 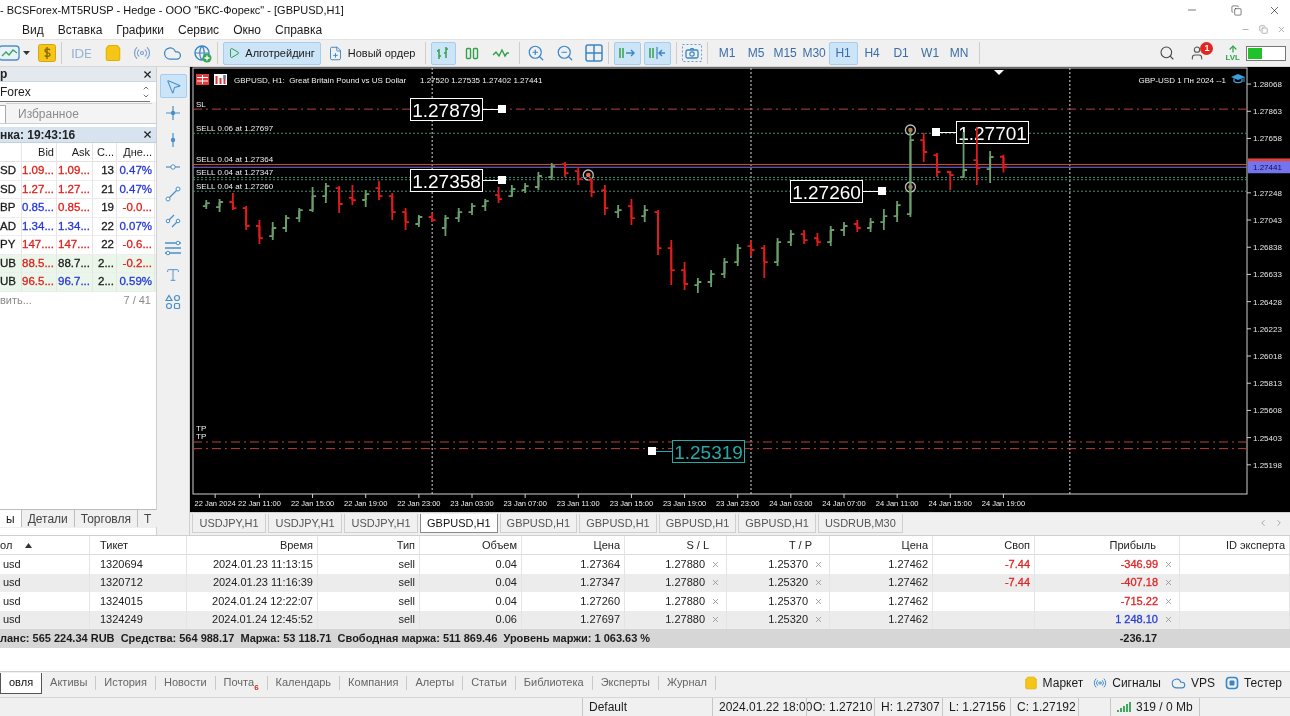 What do you see at coordinates (11, 518) in the screenshot?
I see `panel-tab: ы` at bounding box center [11, 518].